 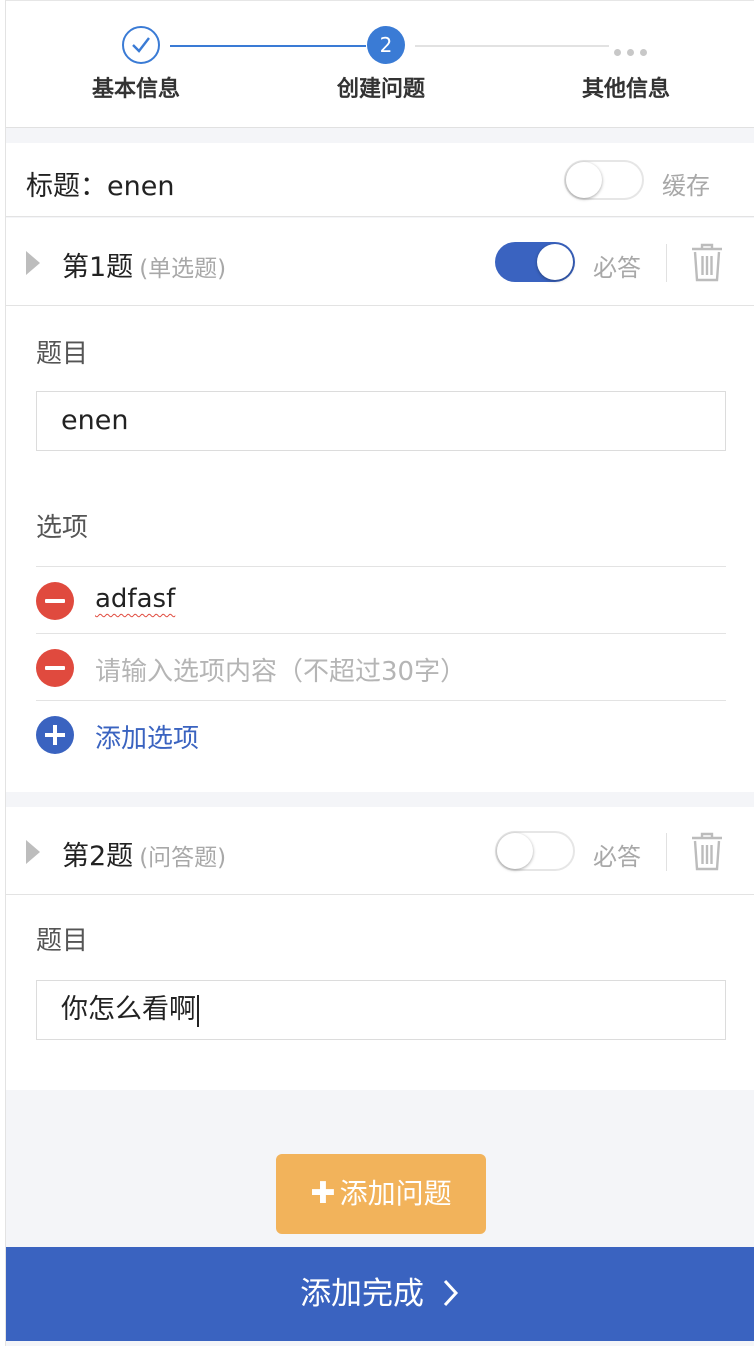 What do you see at coordinates (135, 89) in the screenshot?
I see `step-1-label: 基本信息` at bounding box center [135, 89].